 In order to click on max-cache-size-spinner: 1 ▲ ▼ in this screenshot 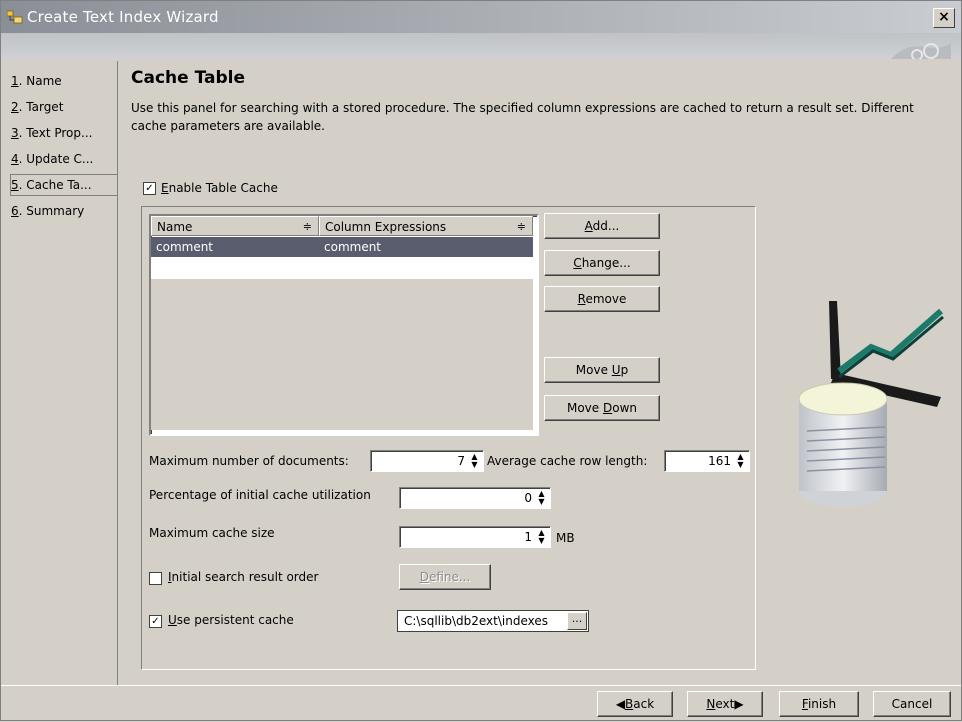, I will do `click(475, 537)`.